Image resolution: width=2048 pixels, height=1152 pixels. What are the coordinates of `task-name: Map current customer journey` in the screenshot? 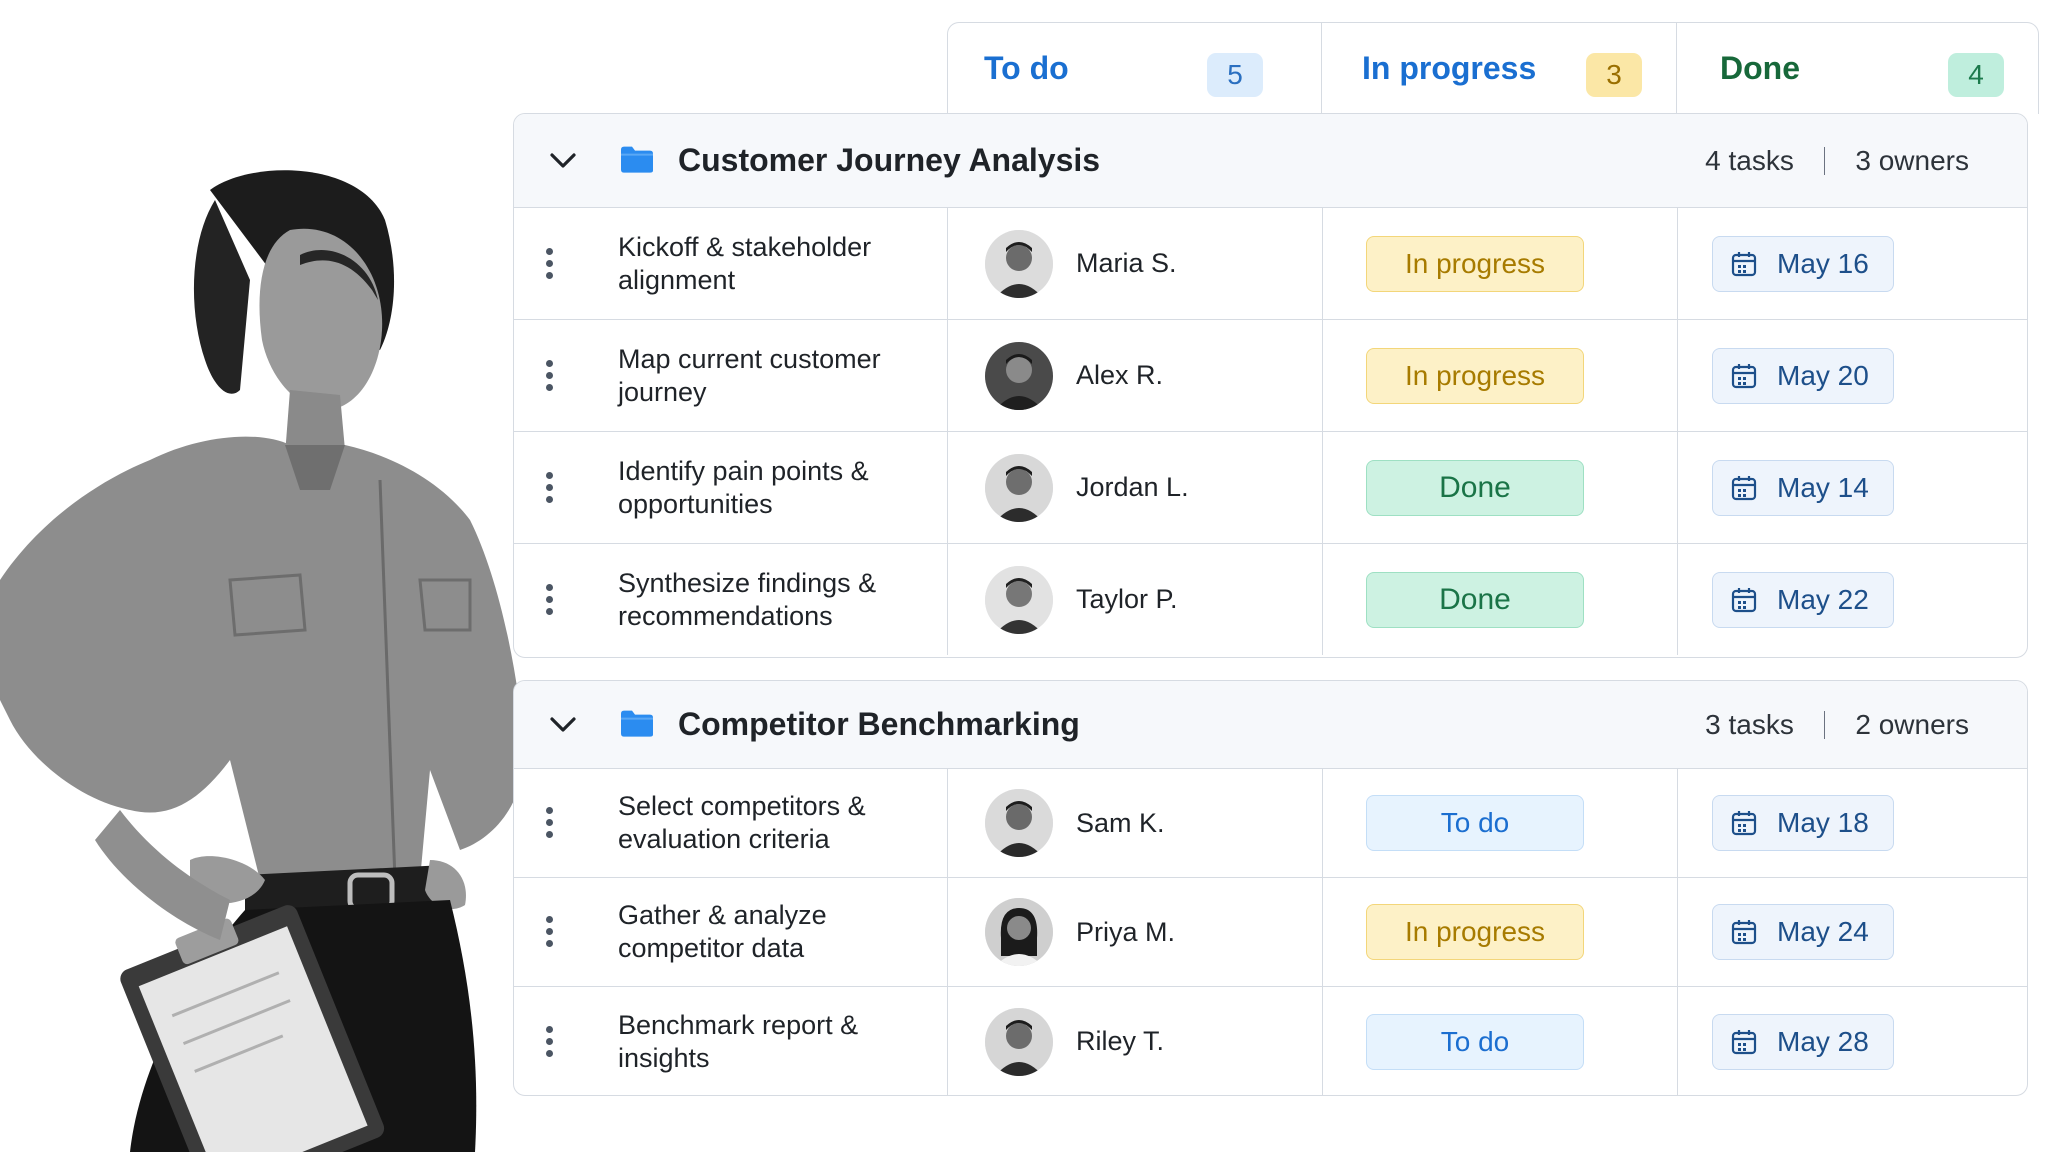 It's located at (749, 375).